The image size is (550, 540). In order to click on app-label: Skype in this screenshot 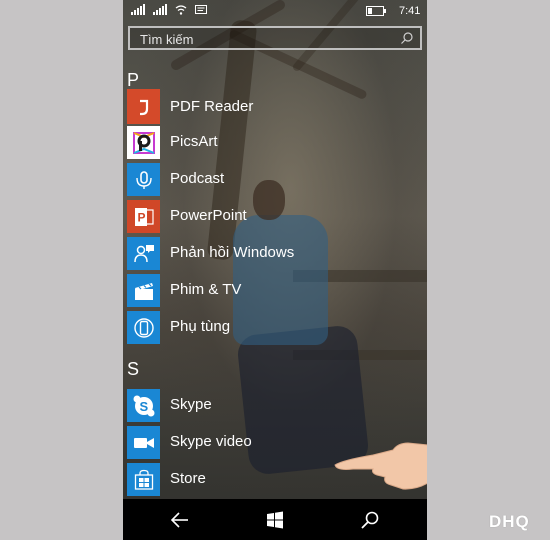, I will do `click(191, 404)`.